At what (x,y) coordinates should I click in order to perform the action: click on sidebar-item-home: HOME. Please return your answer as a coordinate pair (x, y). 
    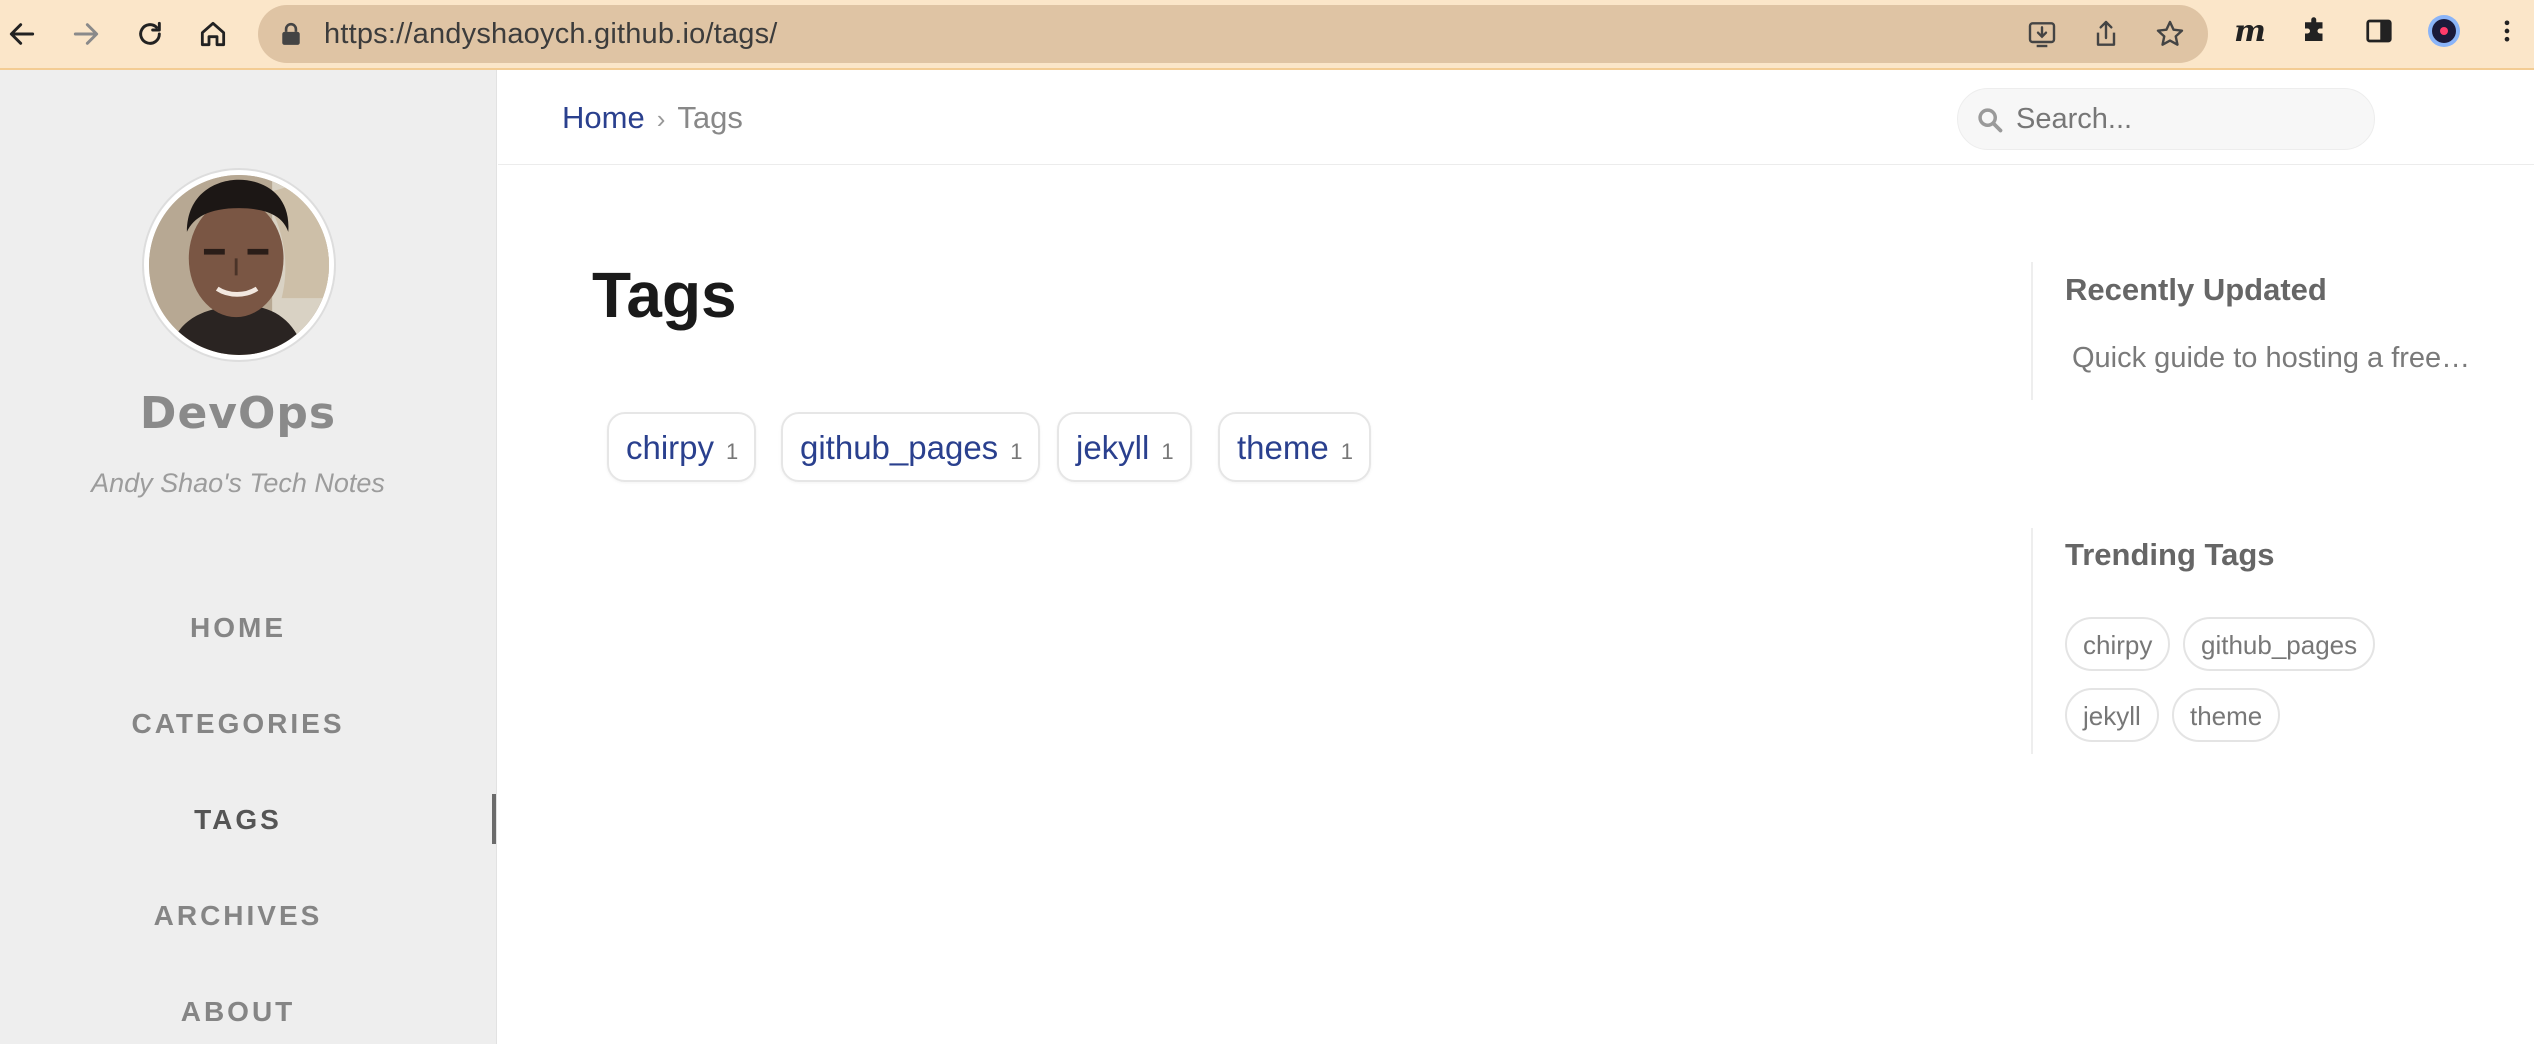
    Looking at the image, I should click on (238, 628).